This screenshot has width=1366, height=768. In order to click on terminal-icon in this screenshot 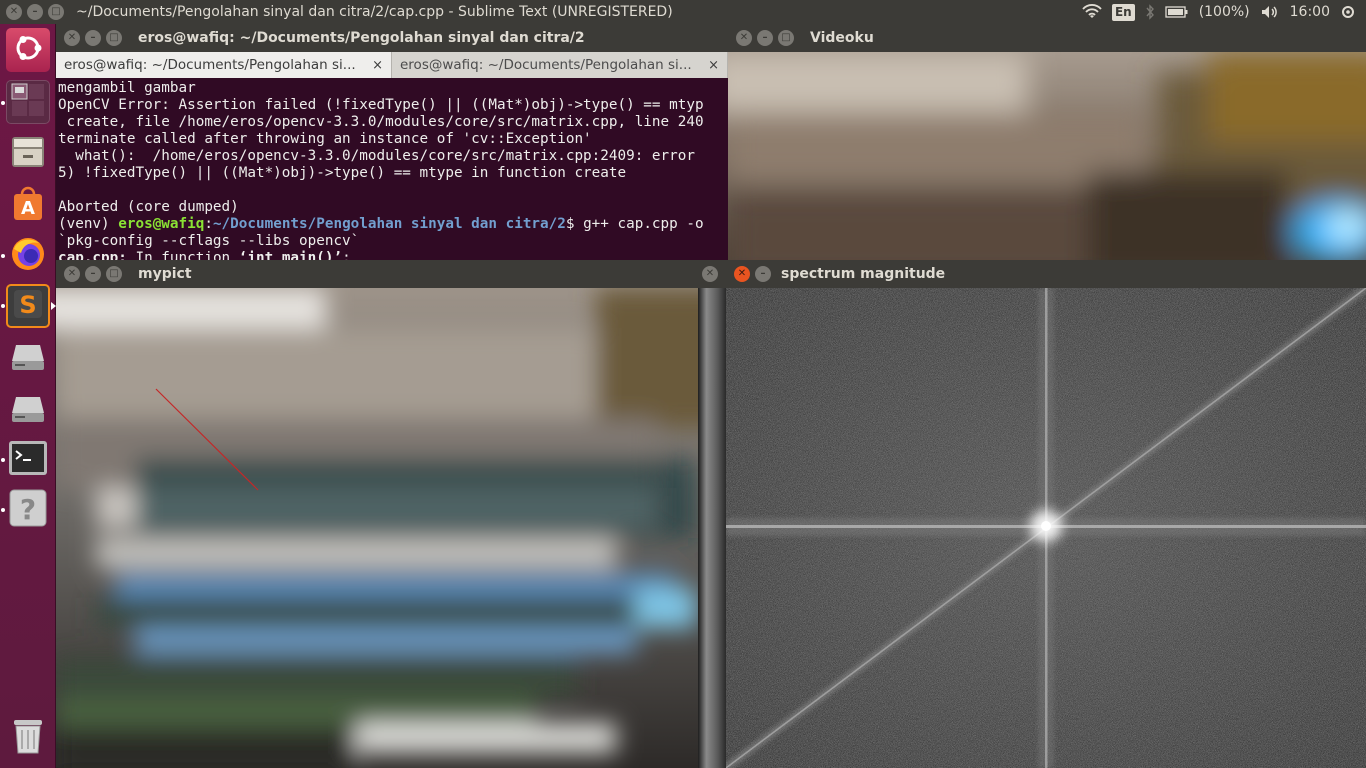, I will do `click(28, 460)`.